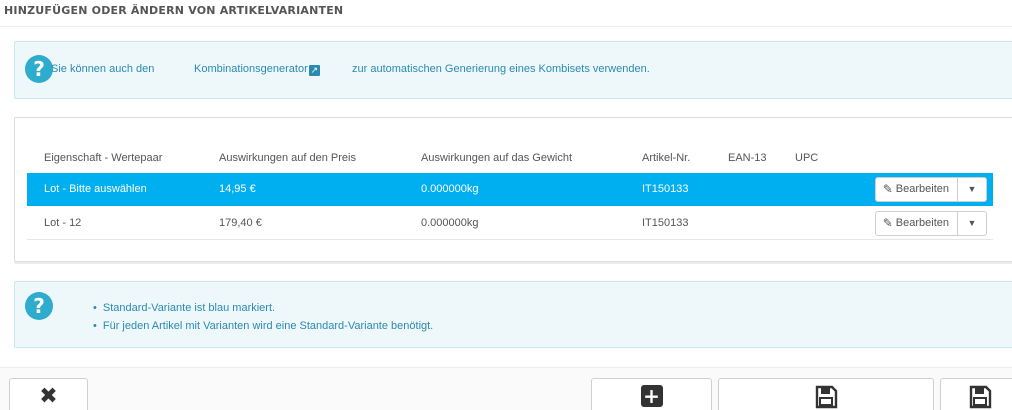  I want to click on cell-attribute: Lot - 12, so click(63, 223).